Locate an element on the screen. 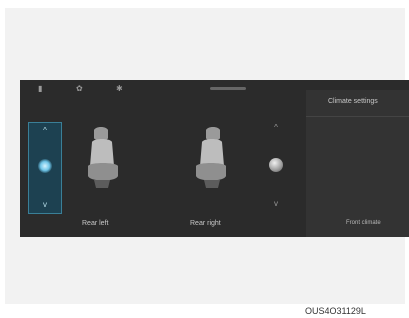 Image resolution: width=409 pixels, height=318 pixels. front-climate-button: Front climate is located at coordinates (363, 223).